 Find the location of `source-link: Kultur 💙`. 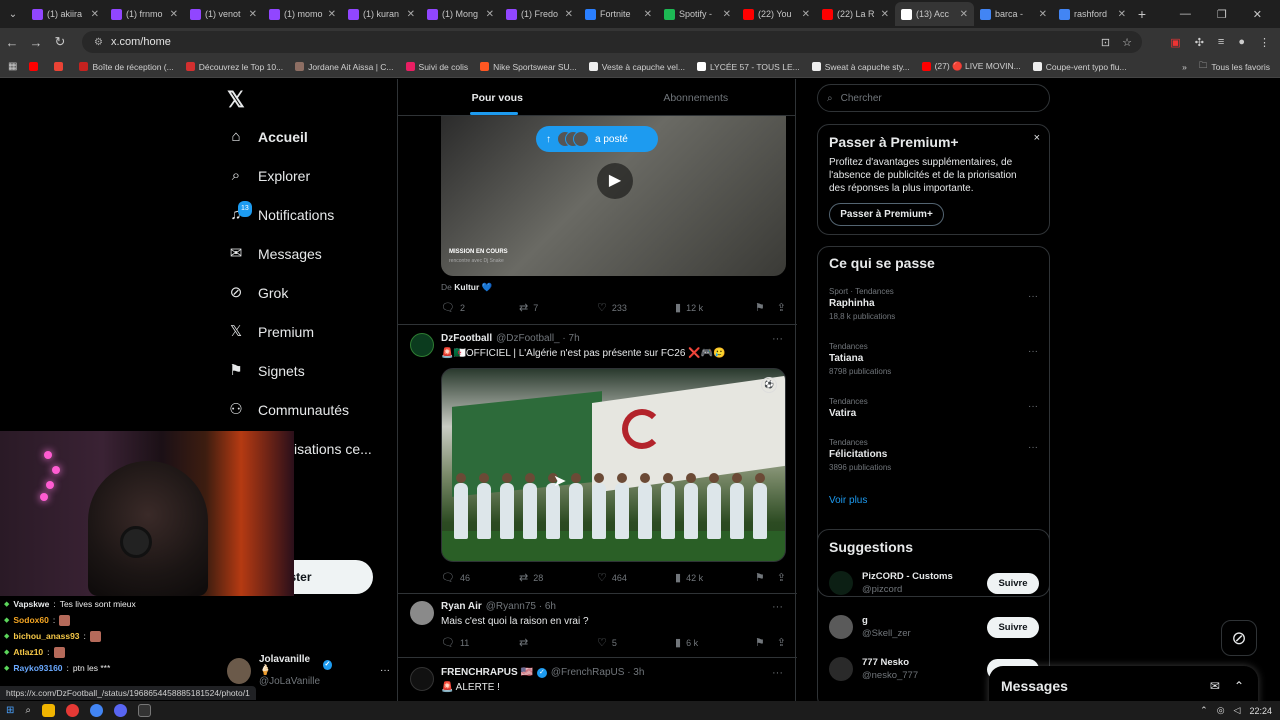

source-link: Kultur 💙 is located at coordinates (473, 287).